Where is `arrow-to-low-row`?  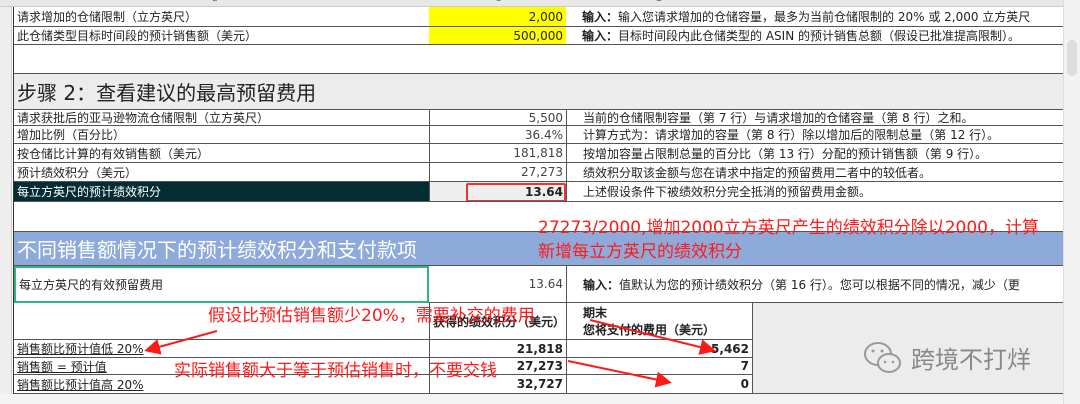 arrow-to-low-row is located at coordinates (181, 342).